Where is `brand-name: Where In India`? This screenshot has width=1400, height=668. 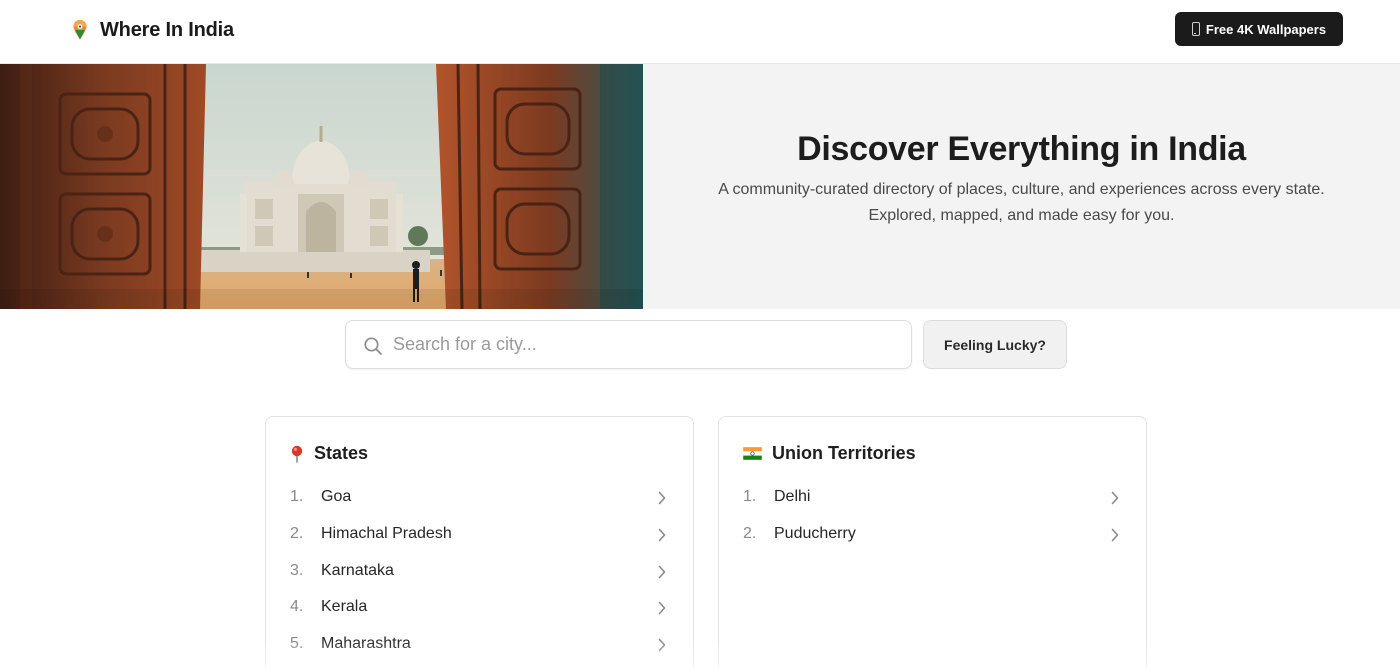
brand-name: Where In India is located at coordinates (167, 29).